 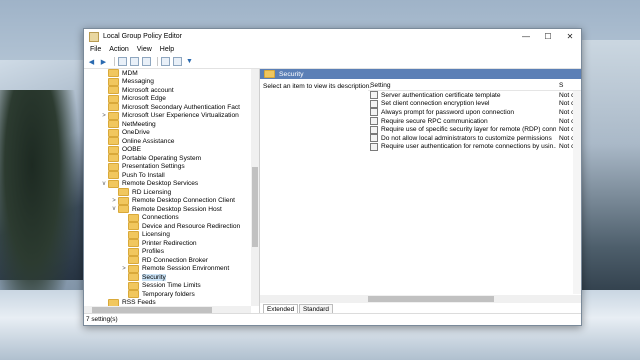 What do you see at coordinates (167, 150) in the screenshot?
I see `tree-item: OOBE` at bounding box center [167, 150].